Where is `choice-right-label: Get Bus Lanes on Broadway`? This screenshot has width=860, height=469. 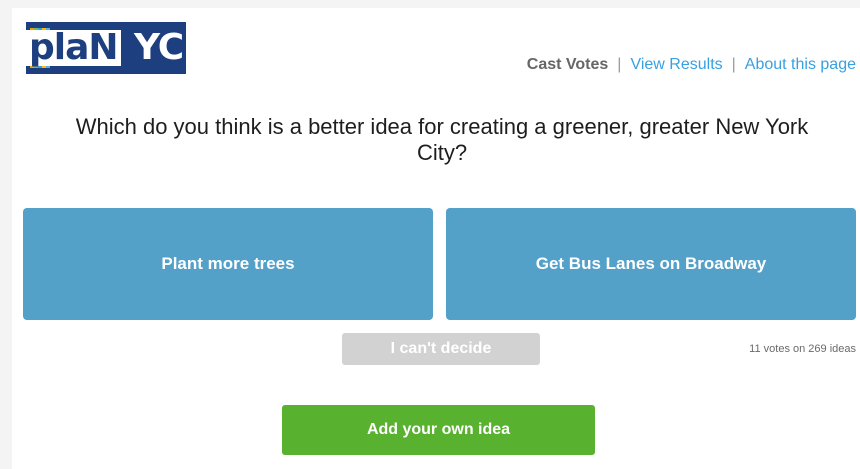
choice-right-label: Get Bus Lanes on Broadway is located at coordinates (651, 263).